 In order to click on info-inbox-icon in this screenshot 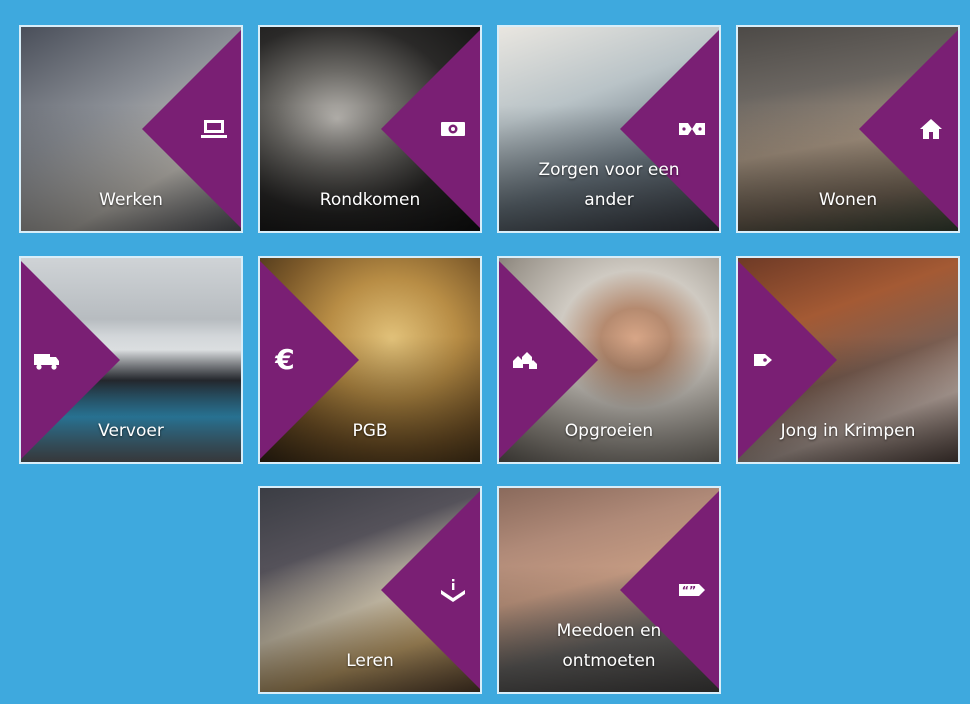, I will do `click(453, 590)`.